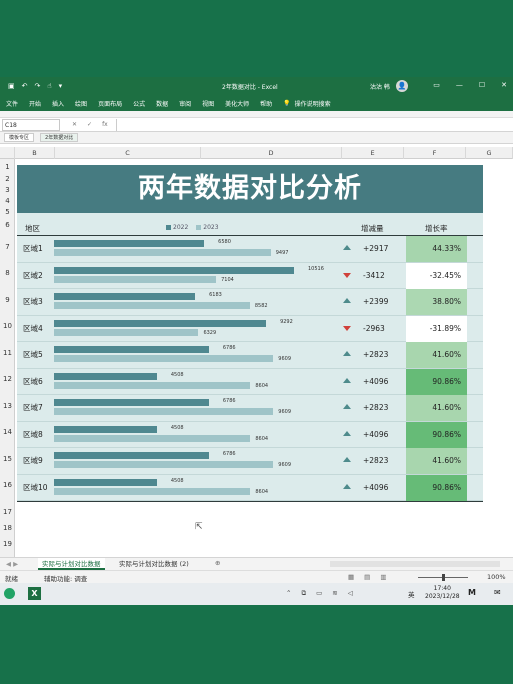 Image resolution: width=513 pixels, height=684 pixels. Describe the element at coordinates (347, 406) in the screenshot. I see `trend-up-icon` at that location.